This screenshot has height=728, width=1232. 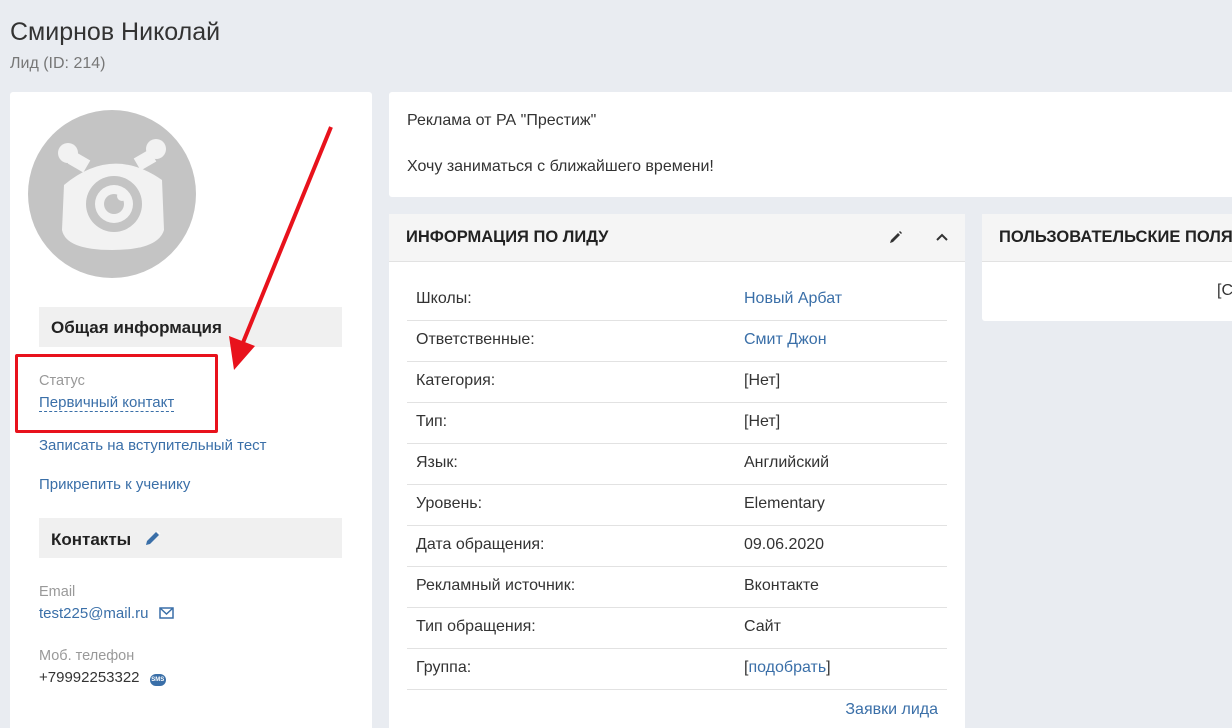 I want to click on table-row: Тип обращения: Сайт, so click(x=677, y=628).